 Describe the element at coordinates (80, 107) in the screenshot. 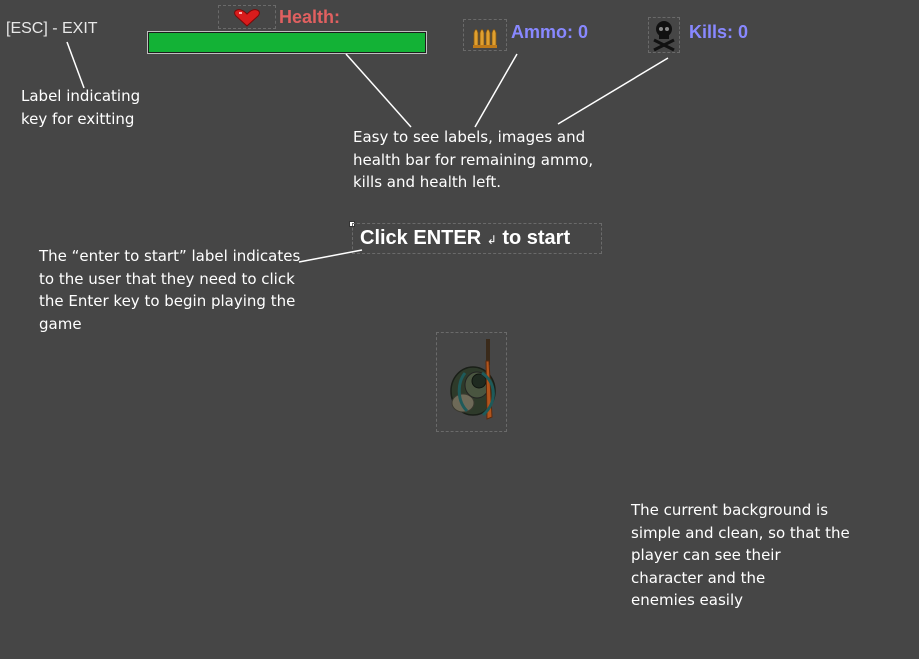

I see `annotation-exit: Label indicating key for exitting` at that location.